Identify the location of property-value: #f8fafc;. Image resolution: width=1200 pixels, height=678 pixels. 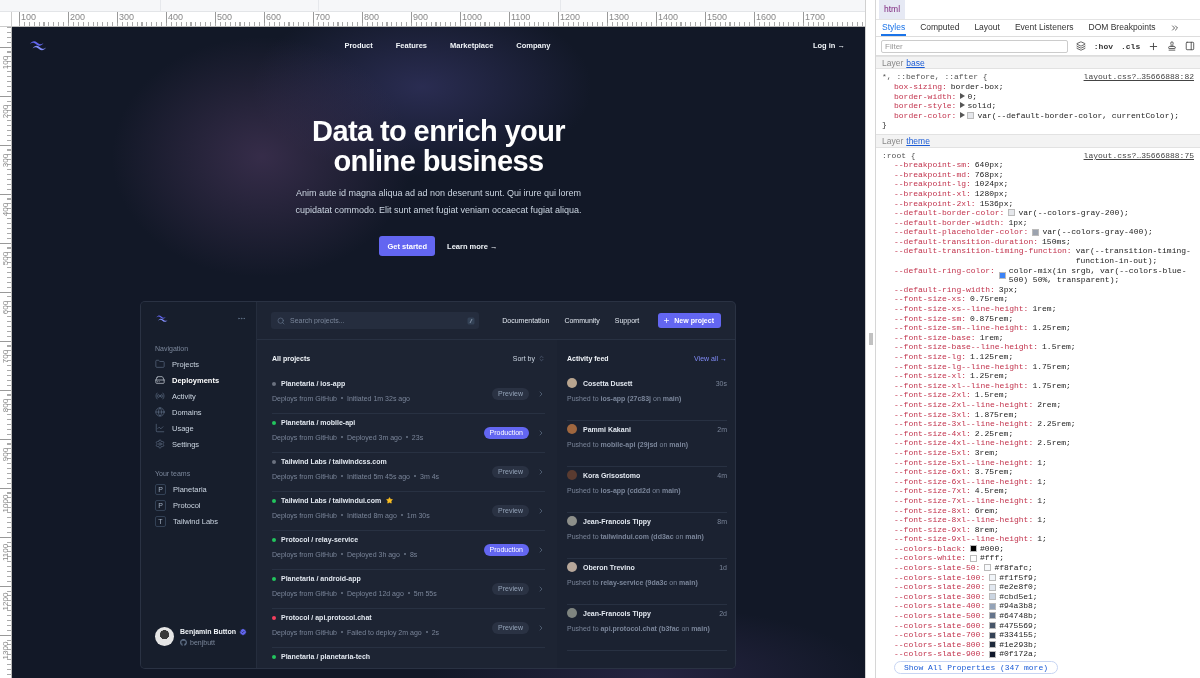
(1013, 568).